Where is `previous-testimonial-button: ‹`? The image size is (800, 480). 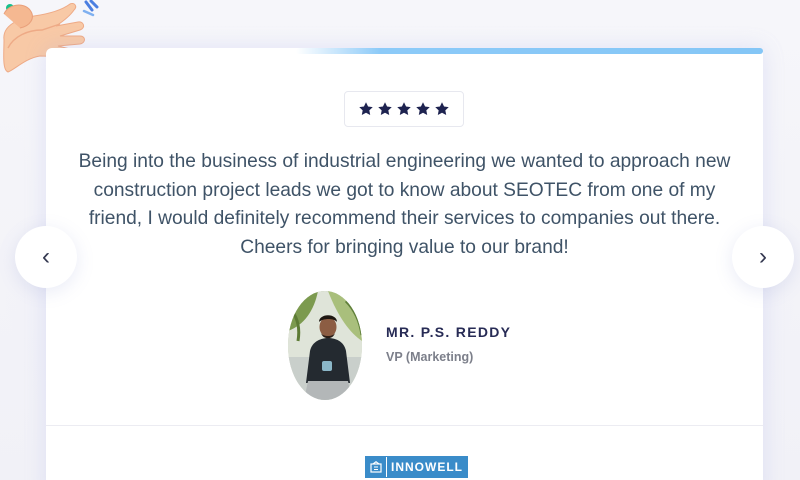 previous-testimonial-button: ‹ is located at coordinates (46, 257).